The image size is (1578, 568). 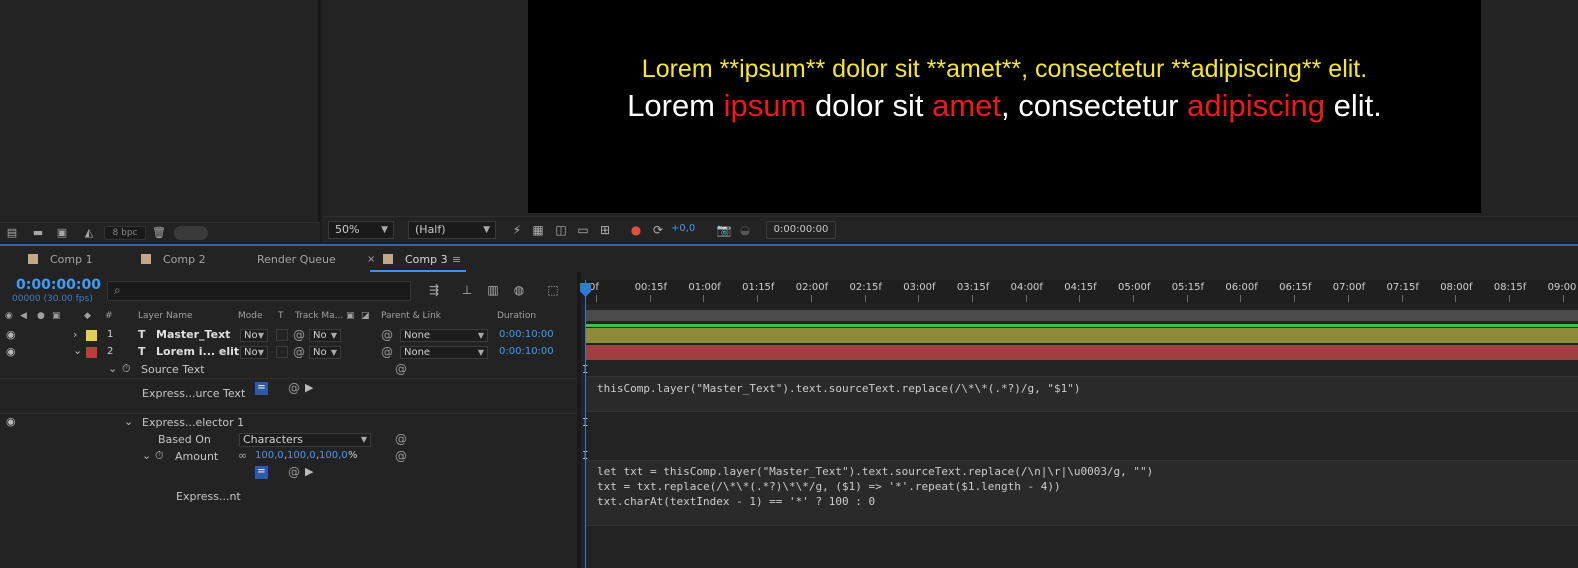 I want to click on layer-name: Lorem i... elit., so click(x=199, y=351).